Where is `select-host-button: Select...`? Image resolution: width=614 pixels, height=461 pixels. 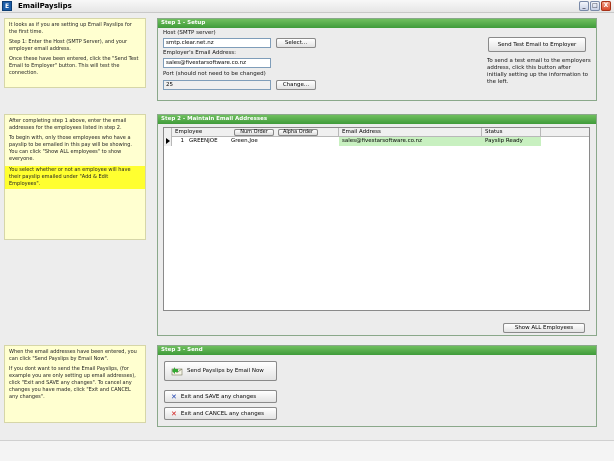
select-host-button: Select... is located at coordinates (296, 43).